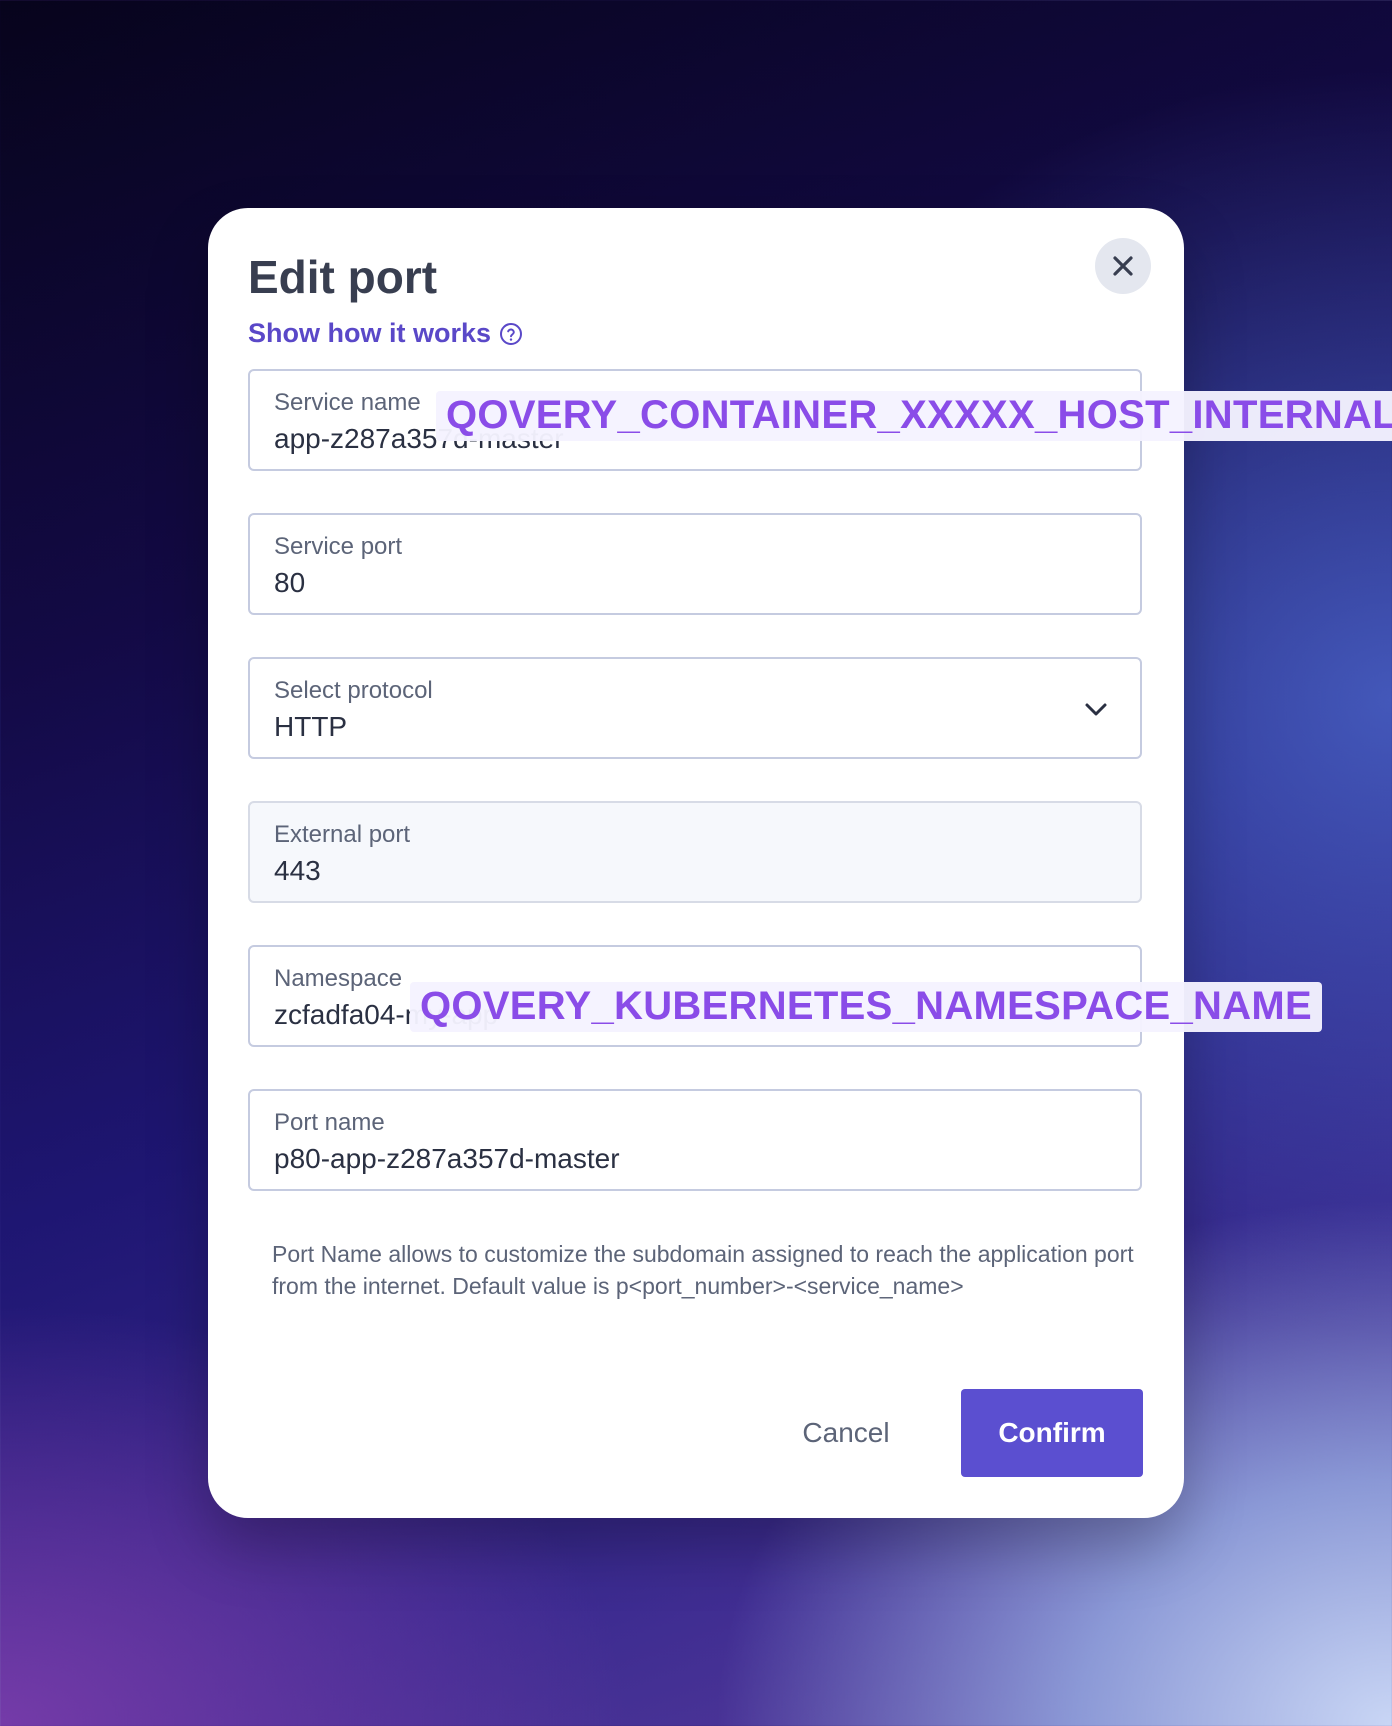  I want to click on port-name-label: Port name, so click(329, 1122).